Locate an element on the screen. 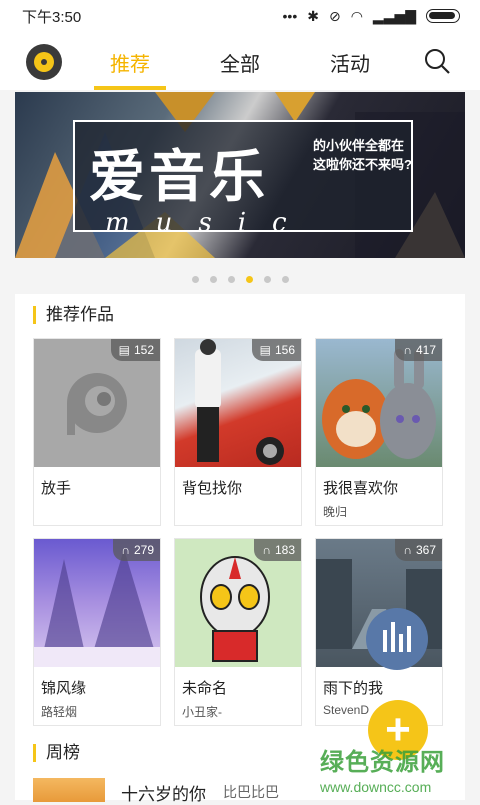 Image resolution: width=480 pixels, height=805 pixels. play-count-badge: ∩ 279 is located at coordinates (136, 550).